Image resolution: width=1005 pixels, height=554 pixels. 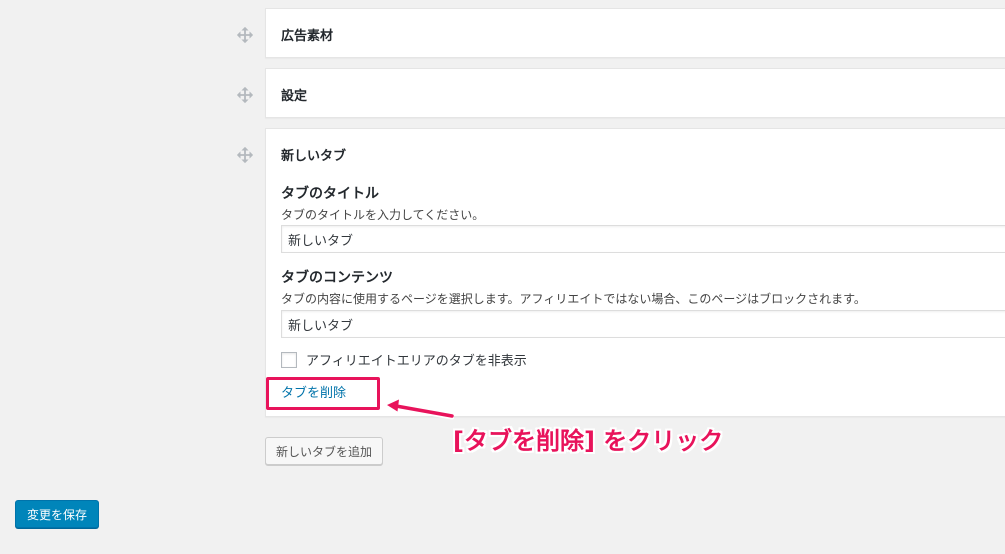 I want to click on hide-tab-checkbox, so click(x=289, y=359).